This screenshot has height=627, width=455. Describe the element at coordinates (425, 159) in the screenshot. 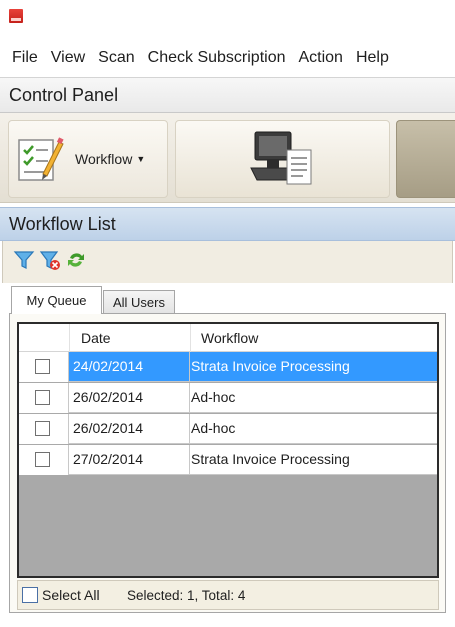

I see `ribbon-button-partial` at that location.